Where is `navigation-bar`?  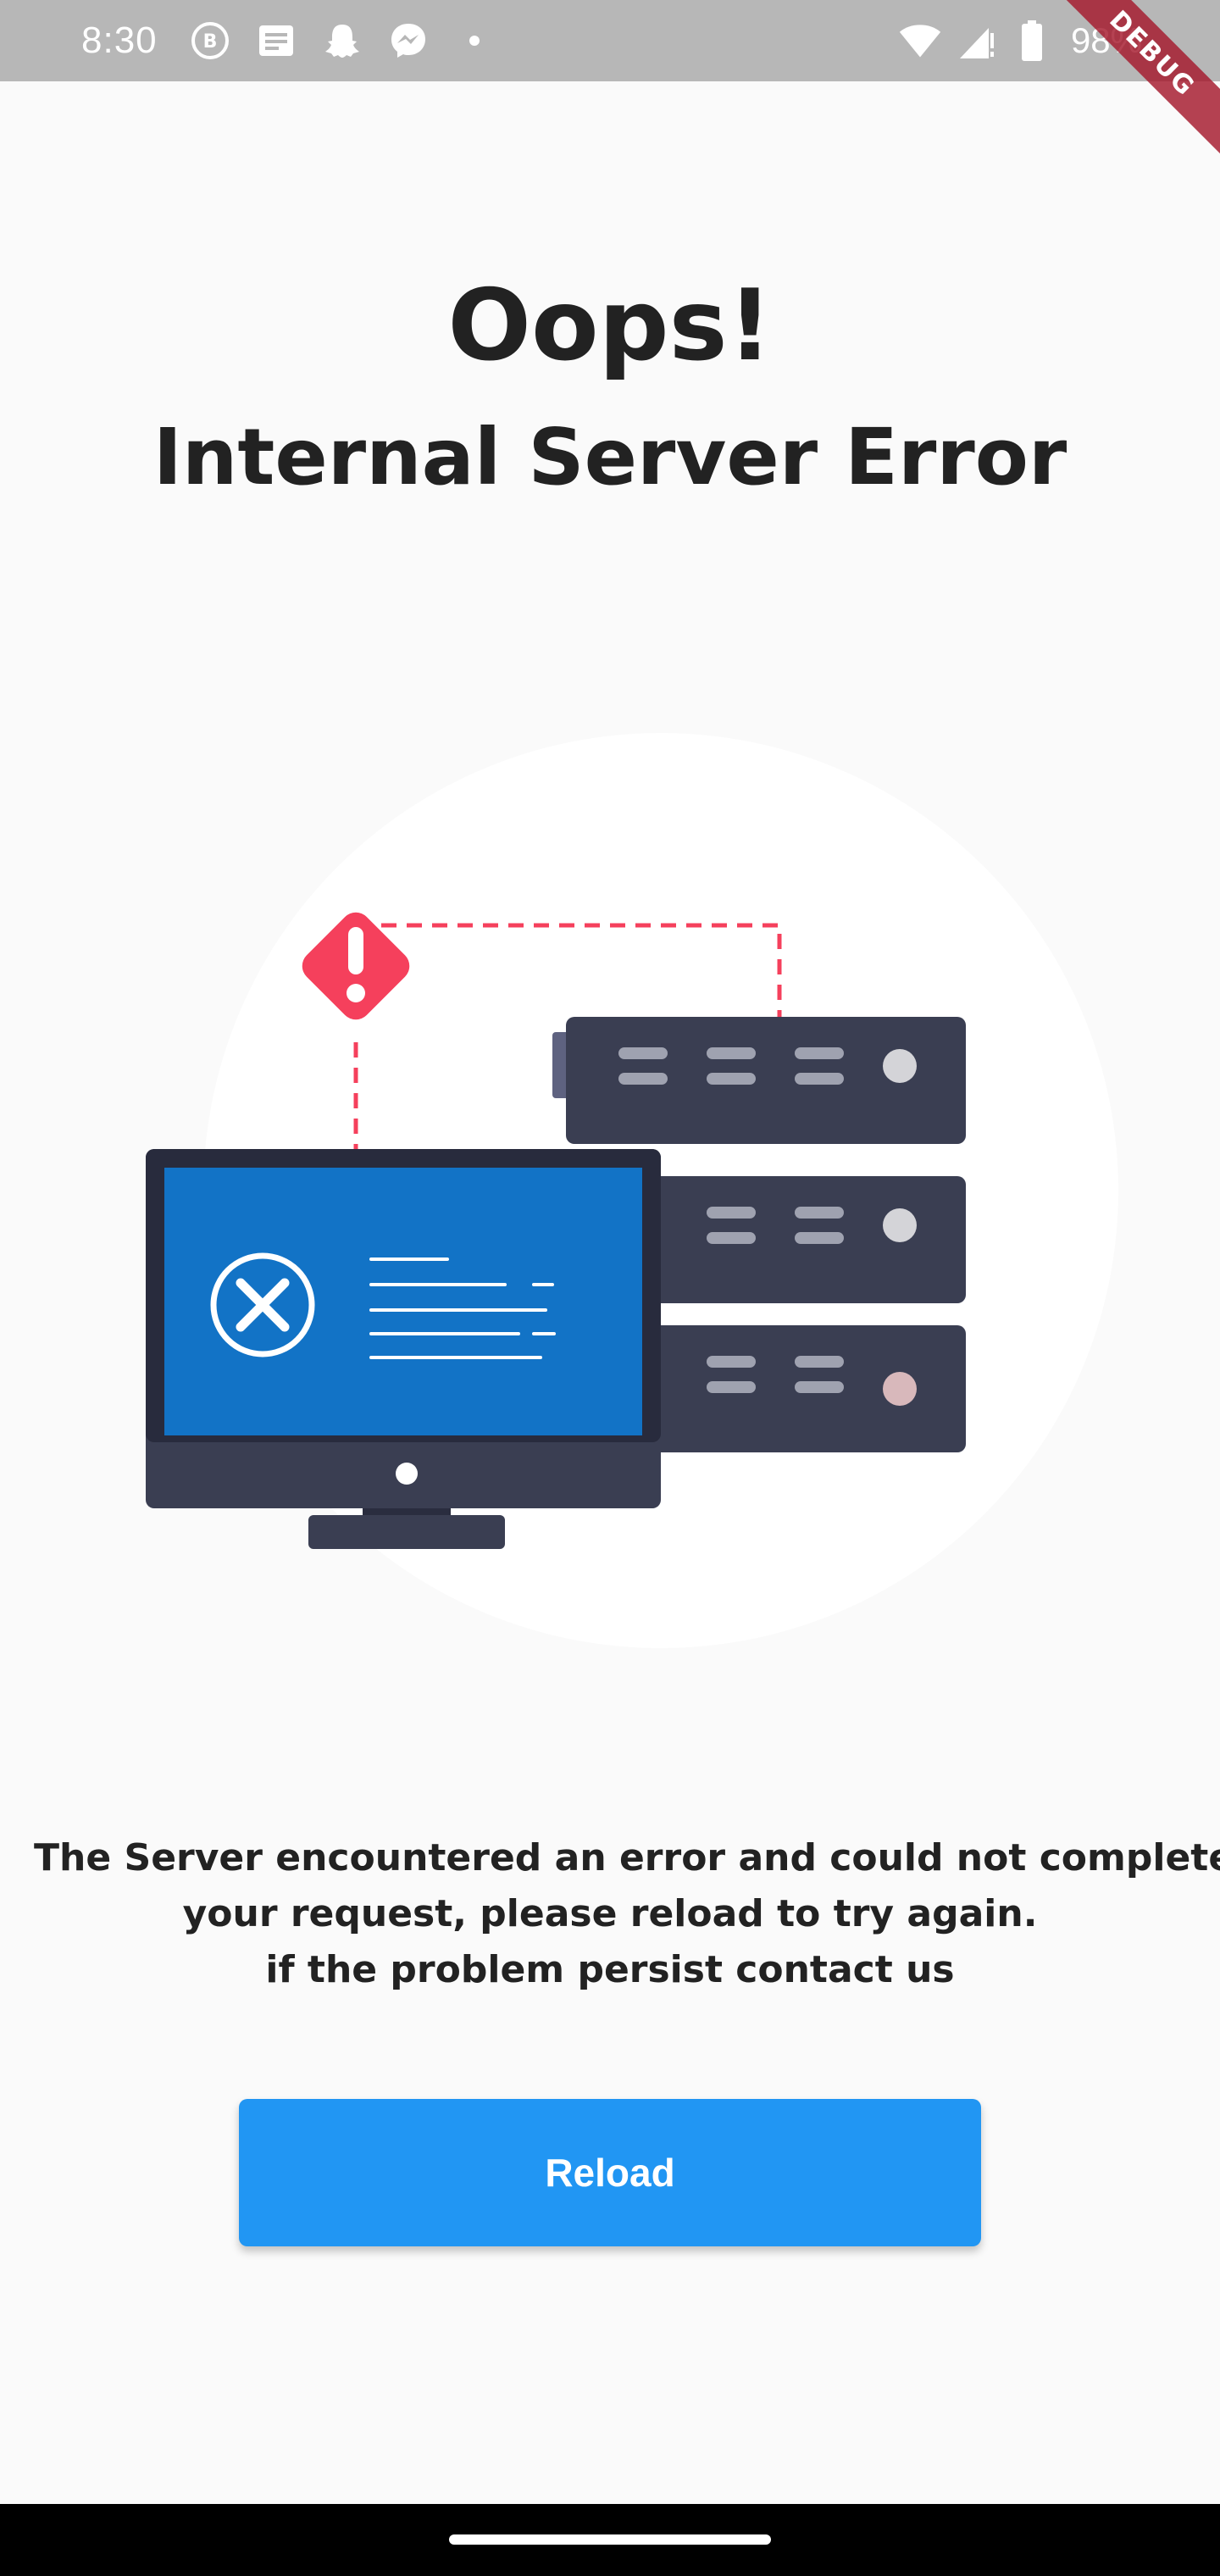
navigation-bar is located at coordinates (610, 2540).